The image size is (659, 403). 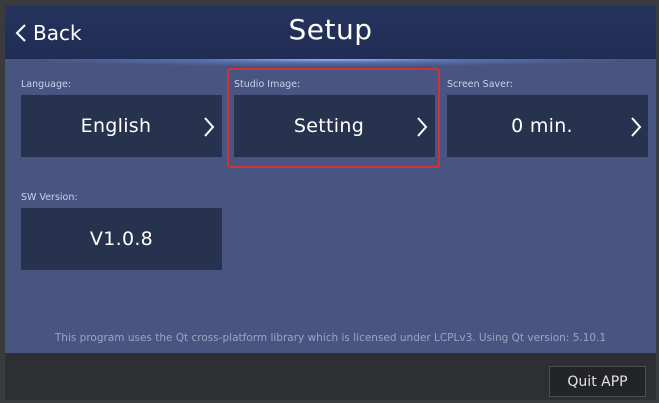 I want to click on sw-version-display: V1.0.8, so click(x=121, y=239).